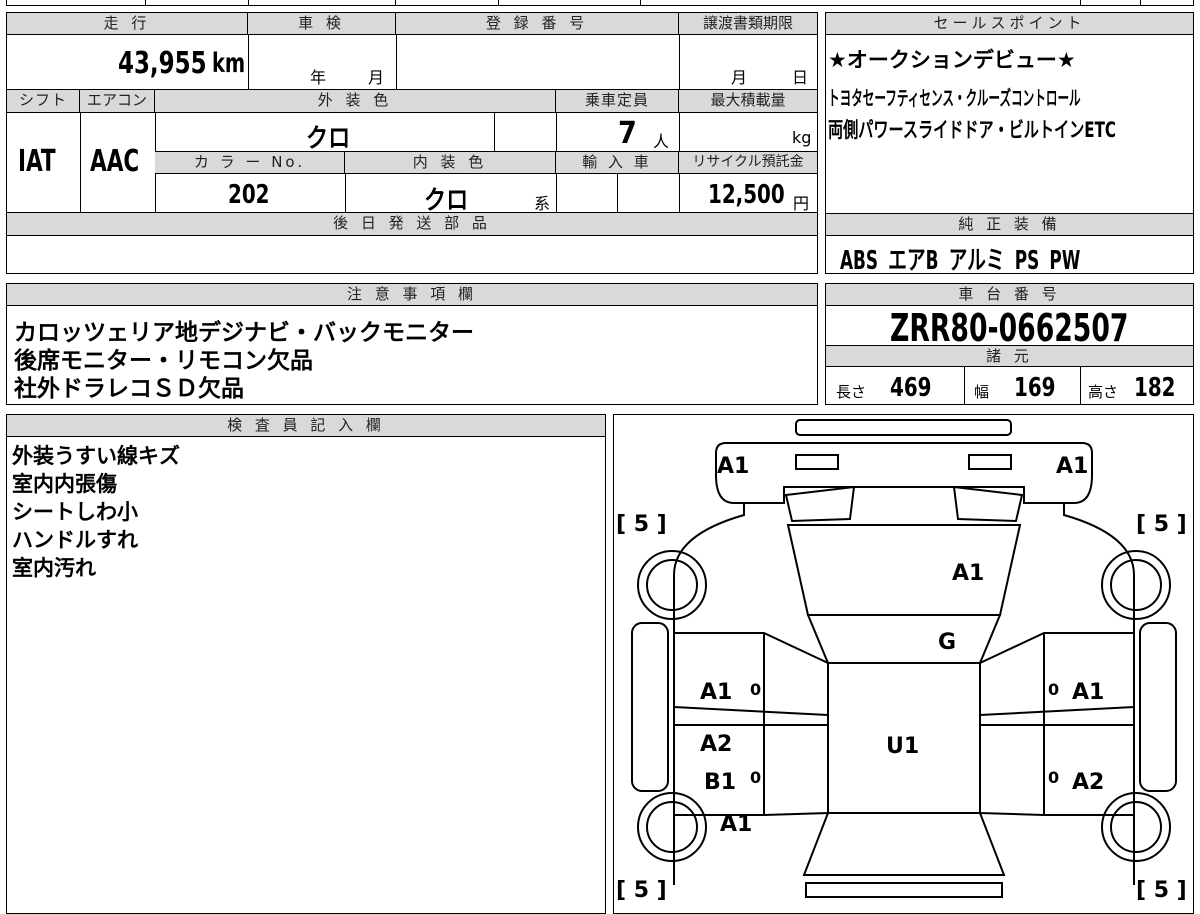  Describe the element at coordinates (306, 426) in the screenshot. I see `inspector-header: 検 査 員 記 入 欄` at that location.